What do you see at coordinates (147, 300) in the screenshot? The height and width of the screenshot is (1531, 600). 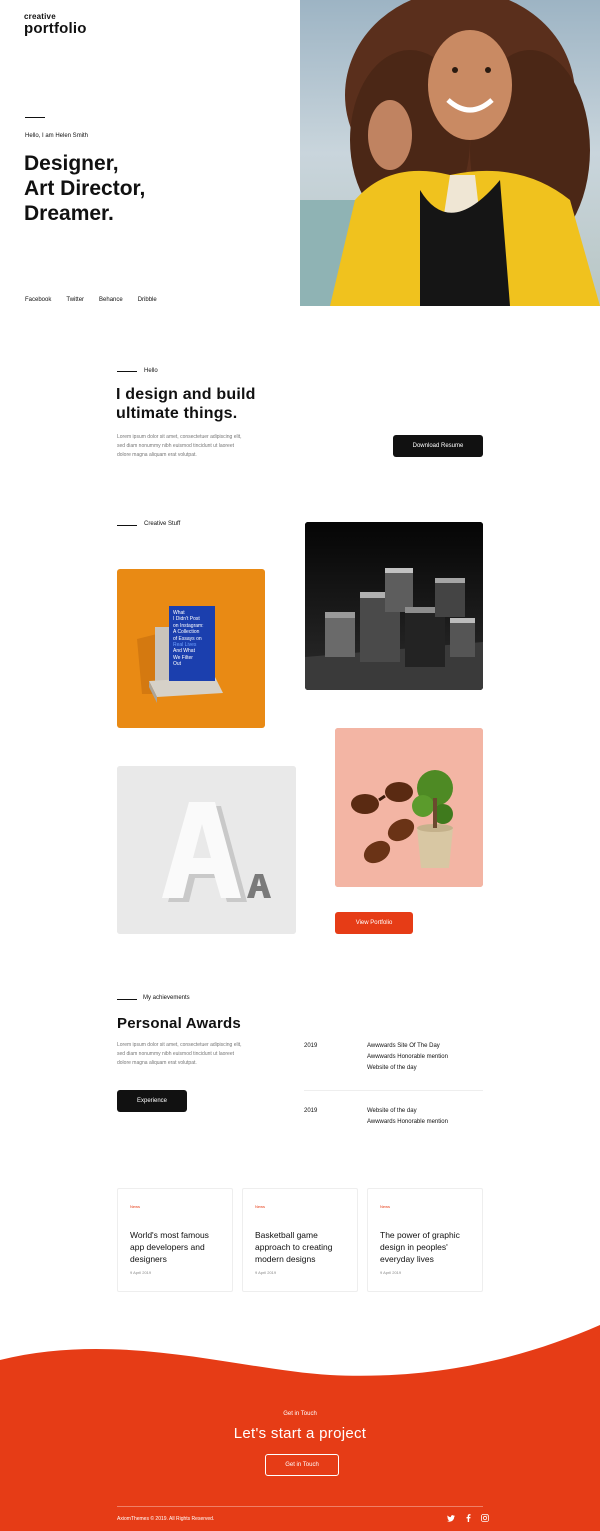 I see `social-link-dribble: Dribble` at bounding box center [147, 300].